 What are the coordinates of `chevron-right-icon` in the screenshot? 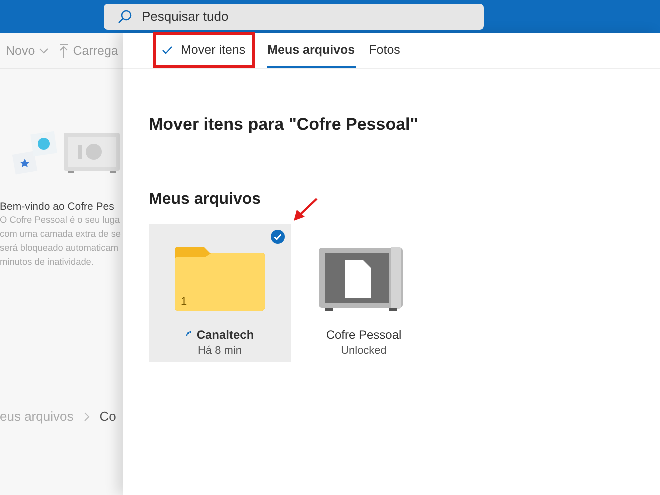 It's located at (87, 417).